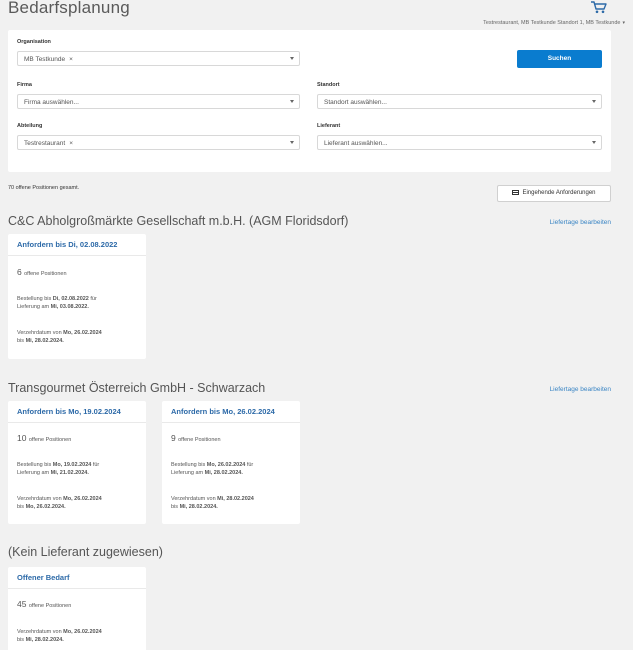  What do you see at coordinates (45, 59) in the screenshot?
I see `organisation-value: MB Testkunde` at bounding box center [45, 59].